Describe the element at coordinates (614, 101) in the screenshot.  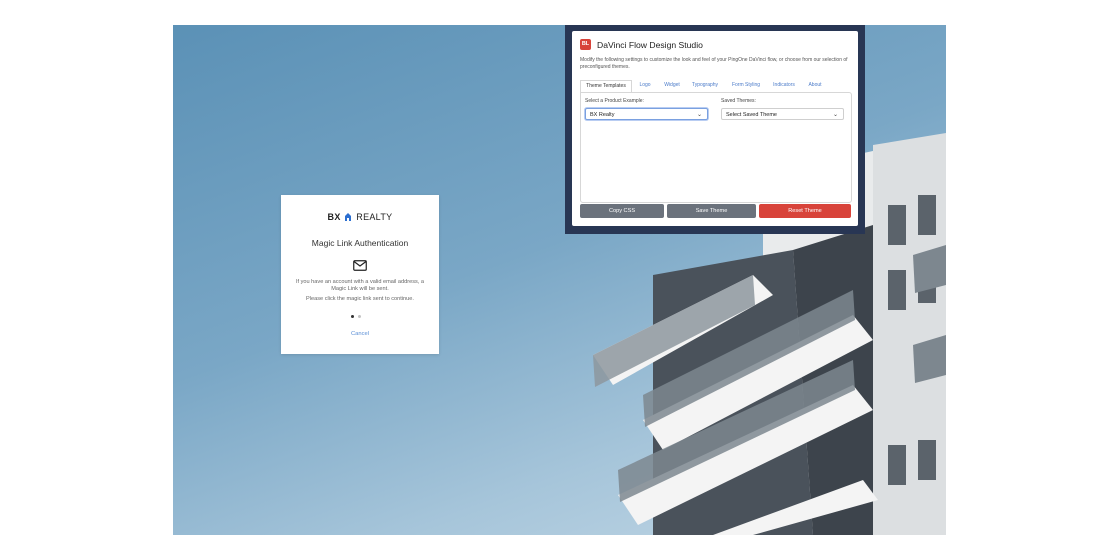
I see `product-example-label: Select a Product Example:` at that location.